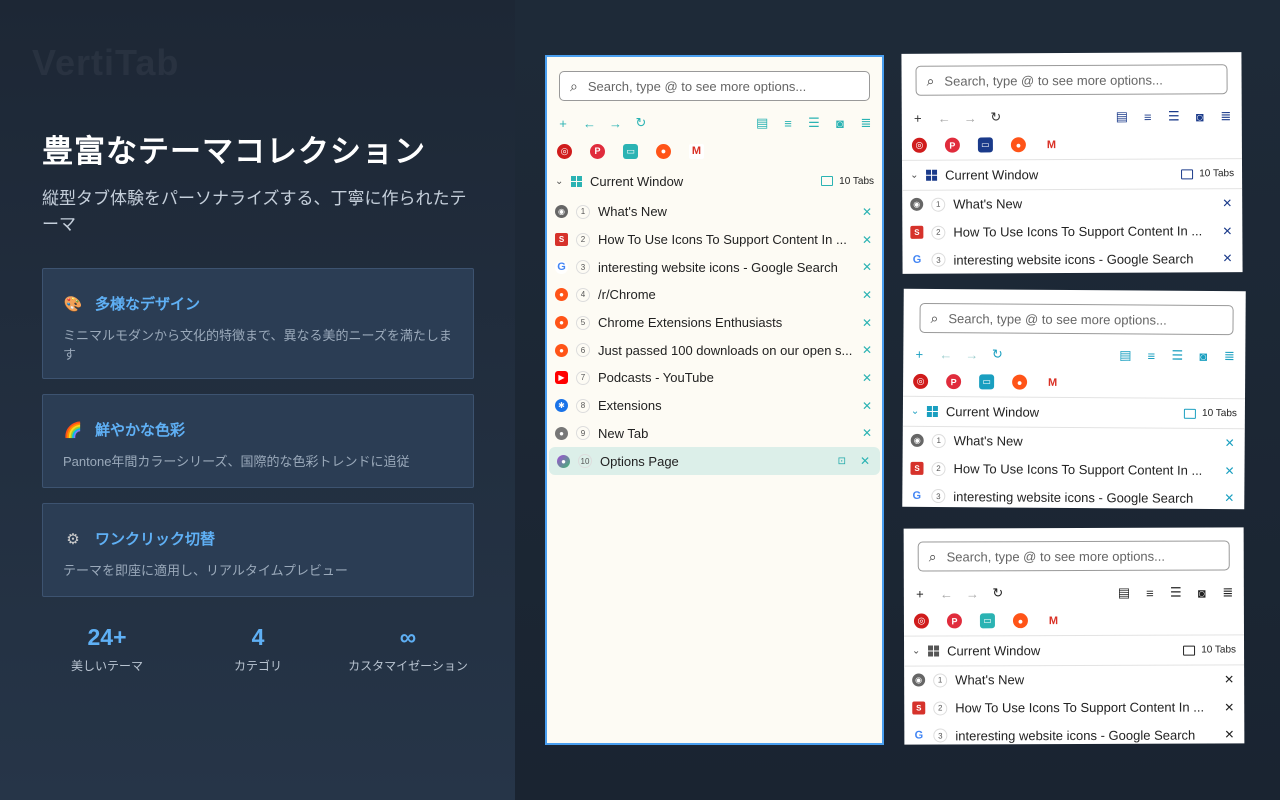 This screenshot has width=1280, height=800. What do you see at coordinates (140, 430) in the screenshot?
I see `feature-title: 鮮やかな色彩` at bounding box center [140, 430].